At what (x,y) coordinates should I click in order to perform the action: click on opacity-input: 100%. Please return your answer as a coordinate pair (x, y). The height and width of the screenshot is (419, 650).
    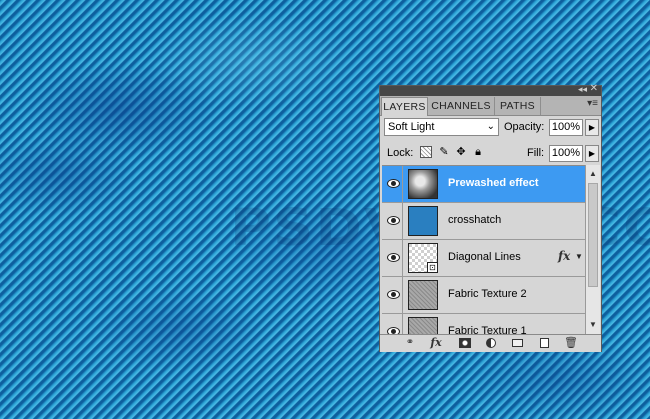
    Looking at the image, I should click on (566, 127).